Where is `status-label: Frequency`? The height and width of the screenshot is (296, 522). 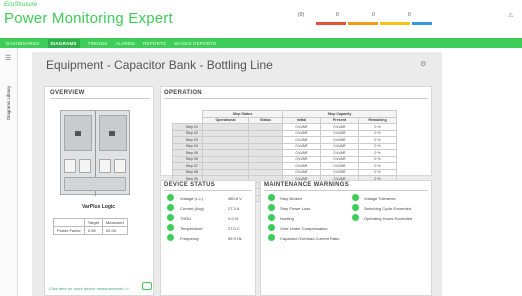
status-label: Frequency is located at coordinates (189, 238).